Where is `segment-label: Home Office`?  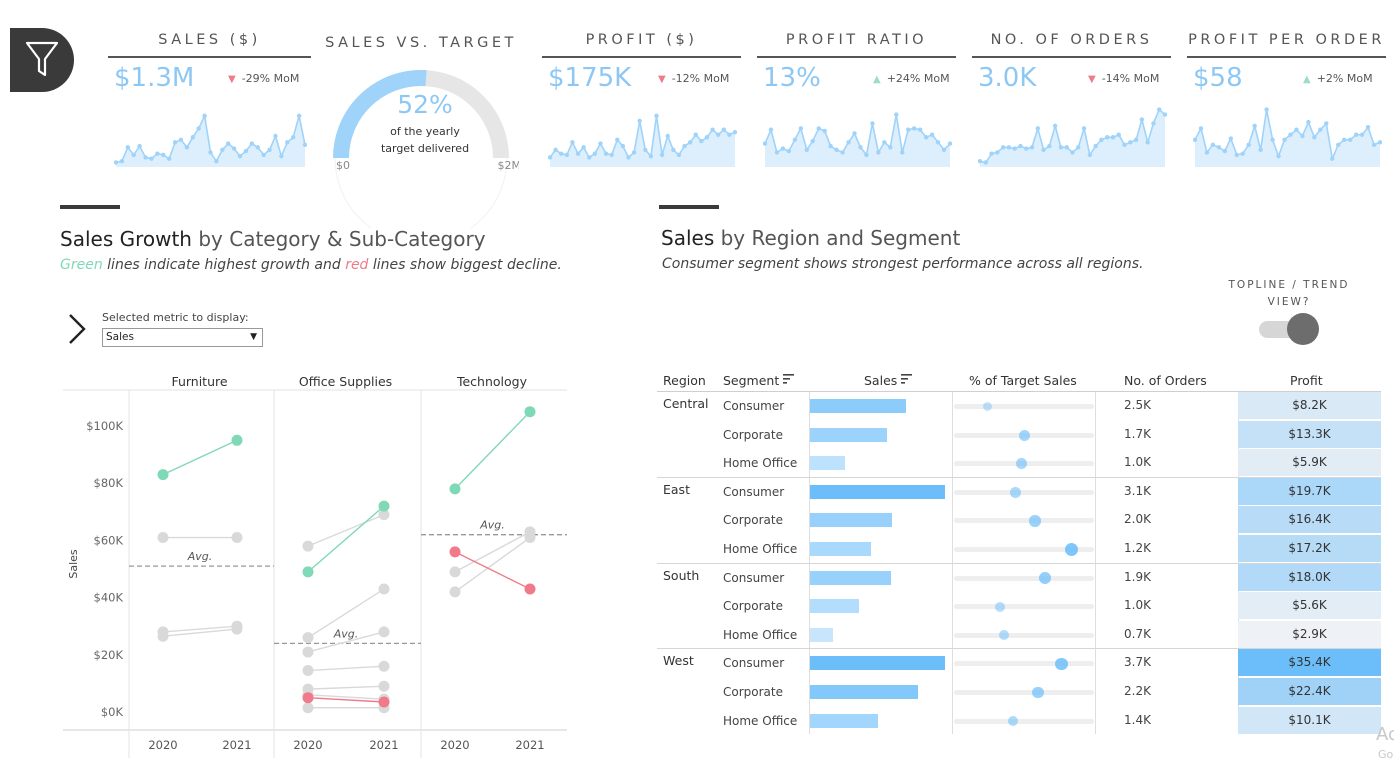 segment-label: Home Office is located at coordinates (760, 463).